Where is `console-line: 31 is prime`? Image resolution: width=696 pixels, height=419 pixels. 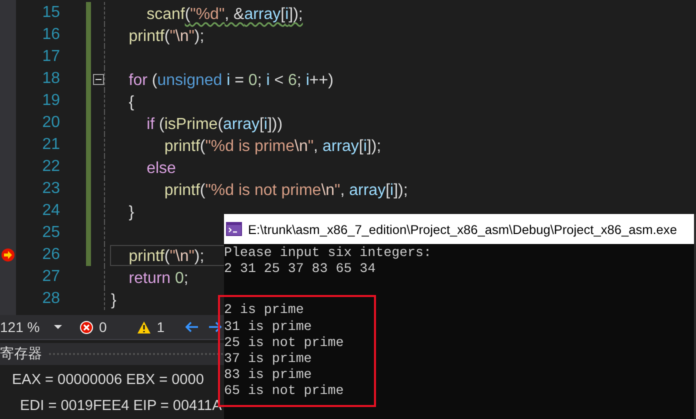
console-line: 31 is prime is located at coordinates (268, 326).